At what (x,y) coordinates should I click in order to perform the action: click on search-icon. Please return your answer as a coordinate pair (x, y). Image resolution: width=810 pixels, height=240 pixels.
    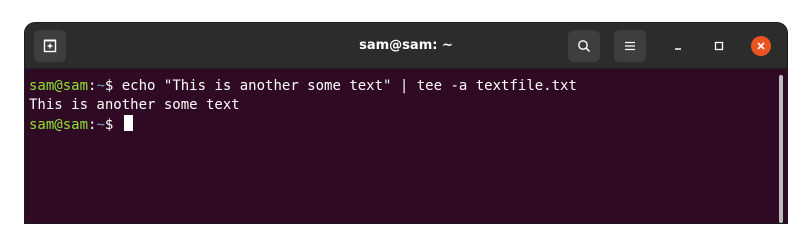
    Looking at the image, I should click on (584, 46).